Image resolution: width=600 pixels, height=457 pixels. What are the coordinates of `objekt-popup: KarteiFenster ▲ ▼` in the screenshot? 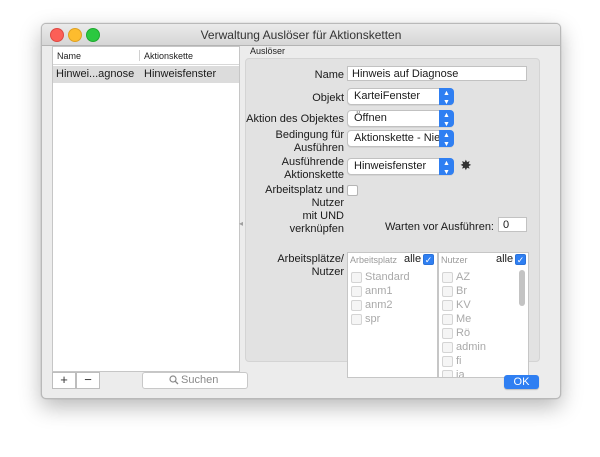 It's located at (400, 97).